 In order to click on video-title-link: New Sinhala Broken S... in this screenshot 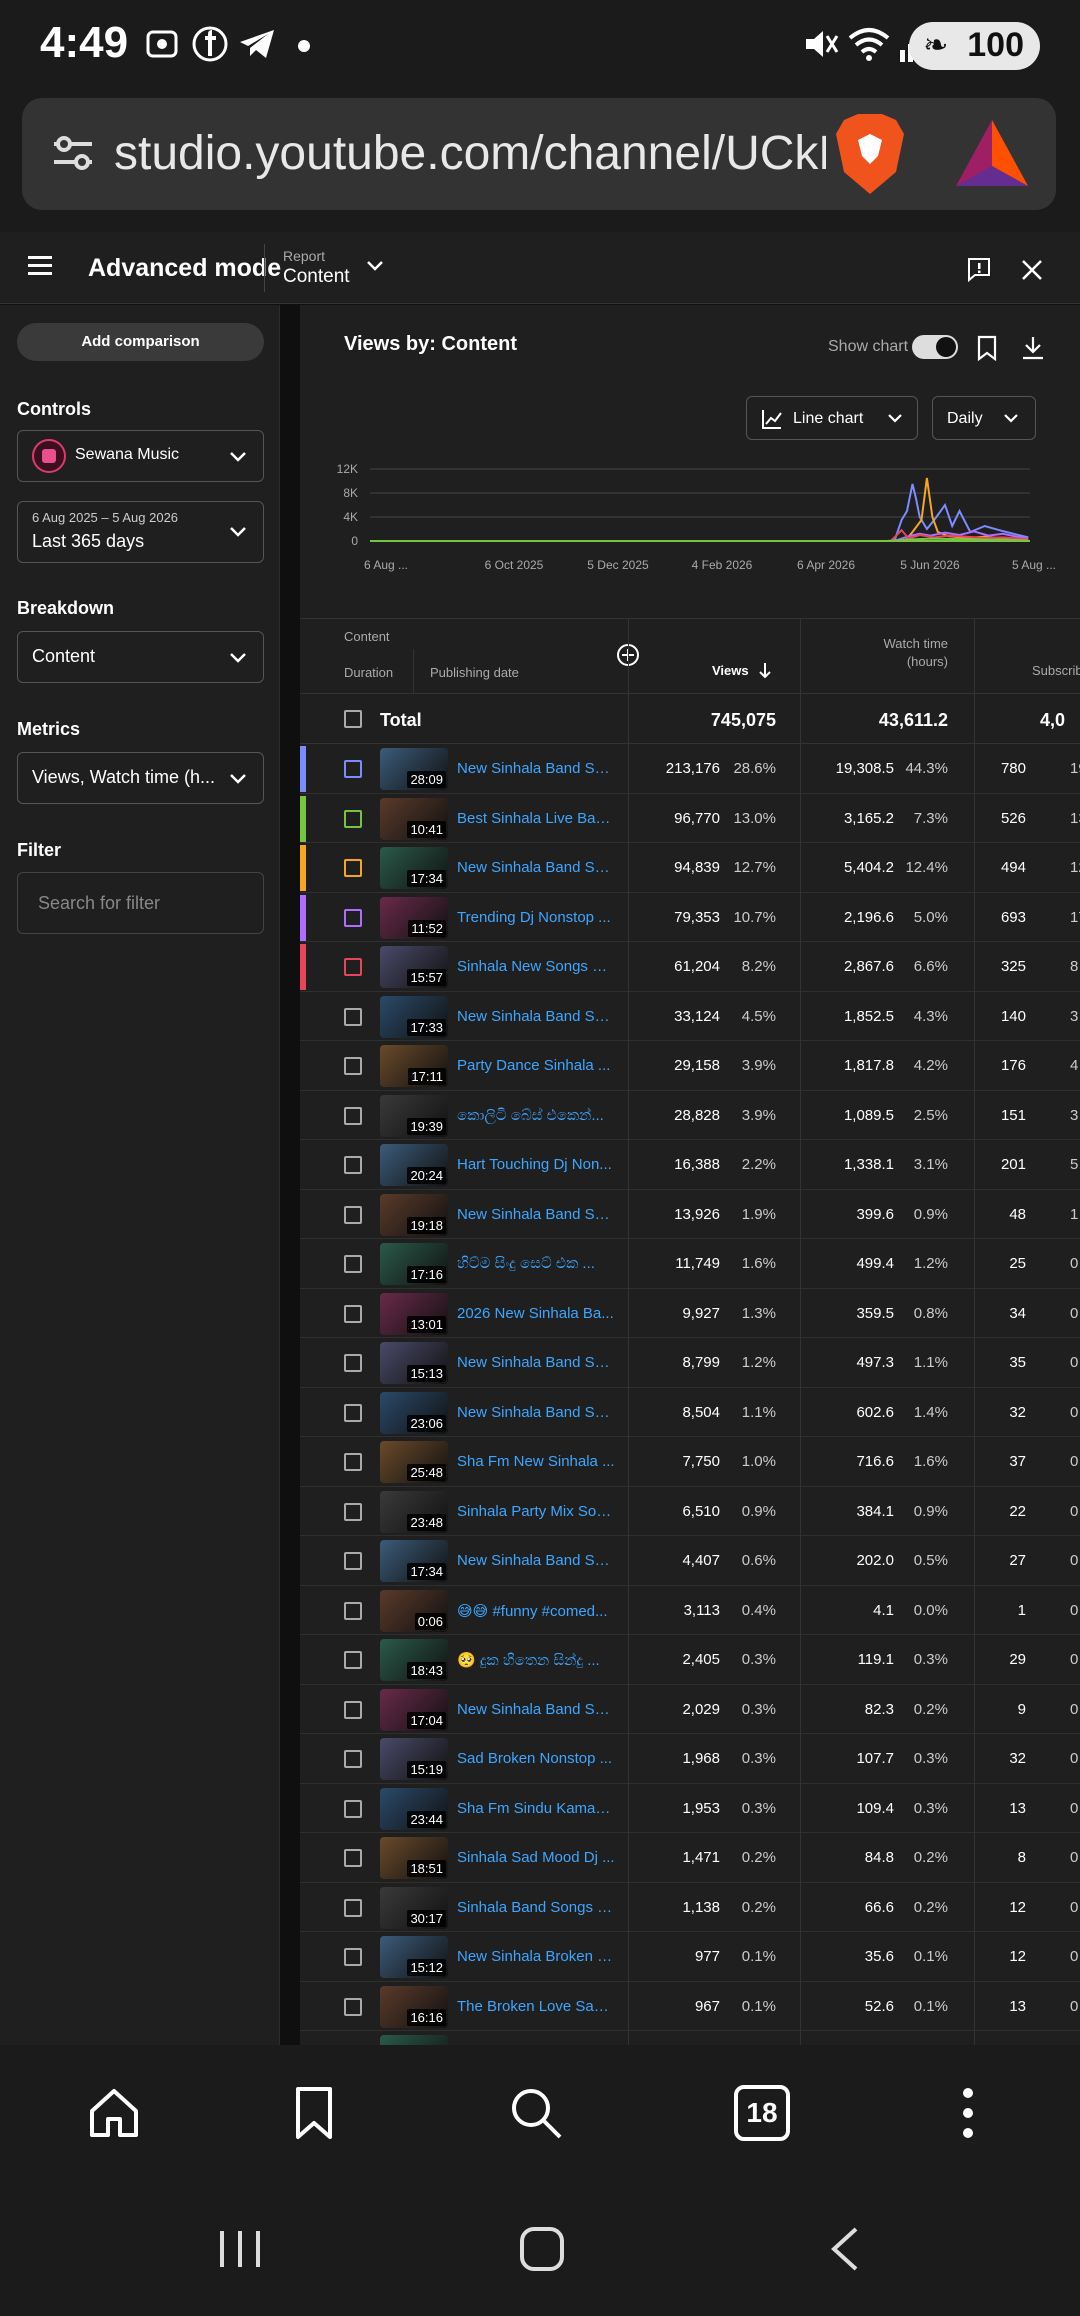, I will do `click(536, 1956)`.